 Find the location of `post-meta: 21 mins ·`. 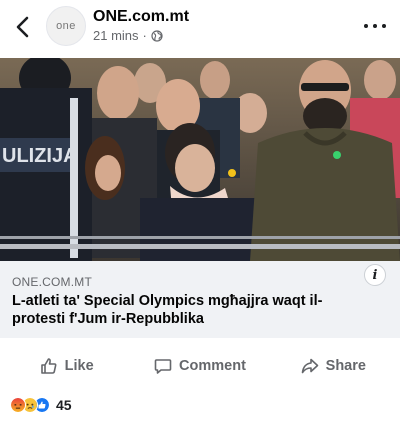

post-meta: 21 mins · is located at coordinates (128, 35).